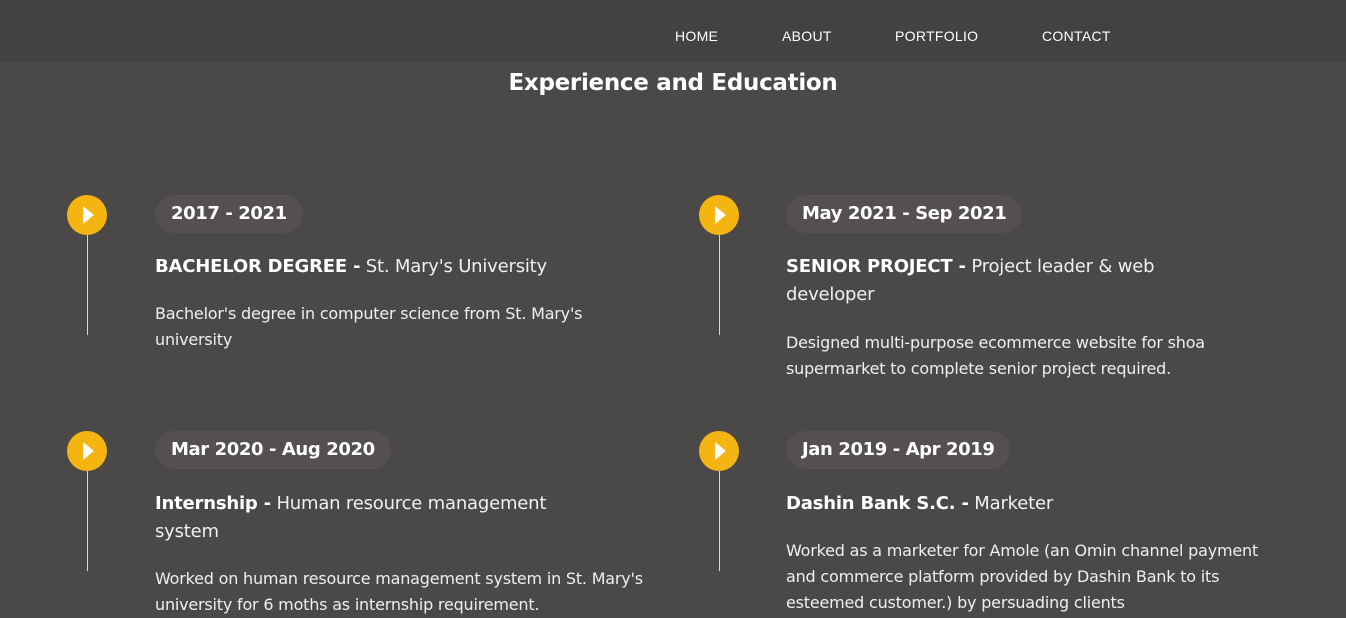  Describe the element at coordinates (273, 450) in the screenshot. I see `date-badge: Mar 2020 - Aug 2020` at that location.